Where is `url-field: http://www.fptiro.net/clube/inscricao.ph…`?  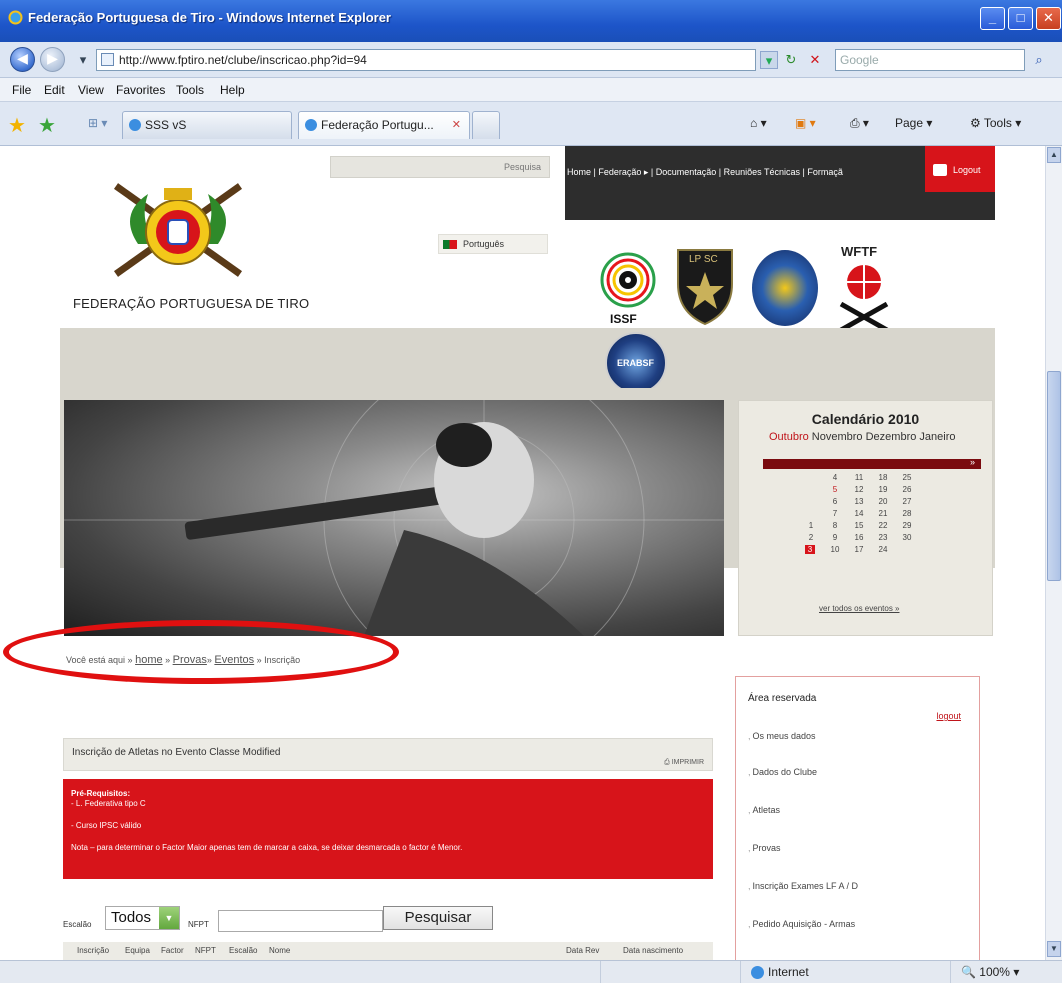 url-field: http://www.fptiro.net/clube/inscricao.ph… is located at coordinates (426, 60).